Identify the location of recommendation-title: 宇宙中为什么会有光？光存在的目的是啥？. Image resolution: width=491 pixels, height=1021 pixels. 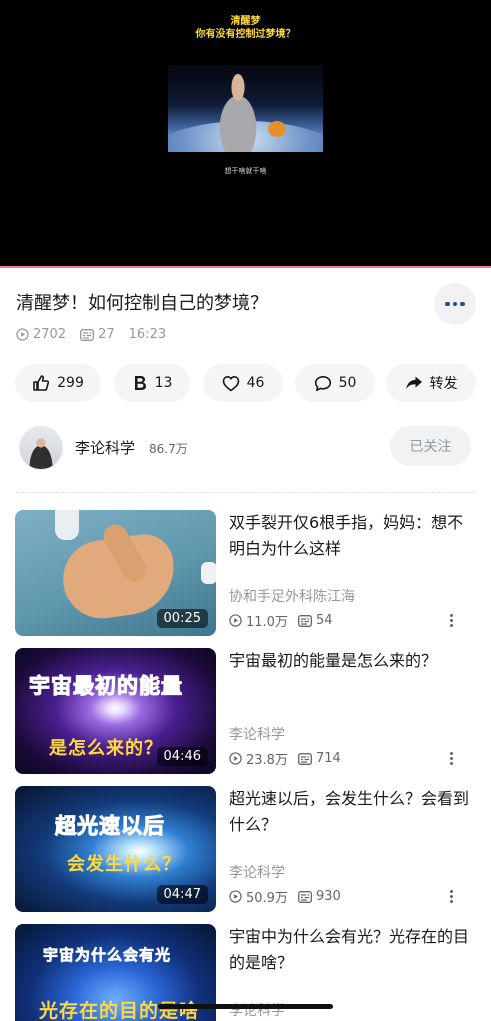
(349, 950).